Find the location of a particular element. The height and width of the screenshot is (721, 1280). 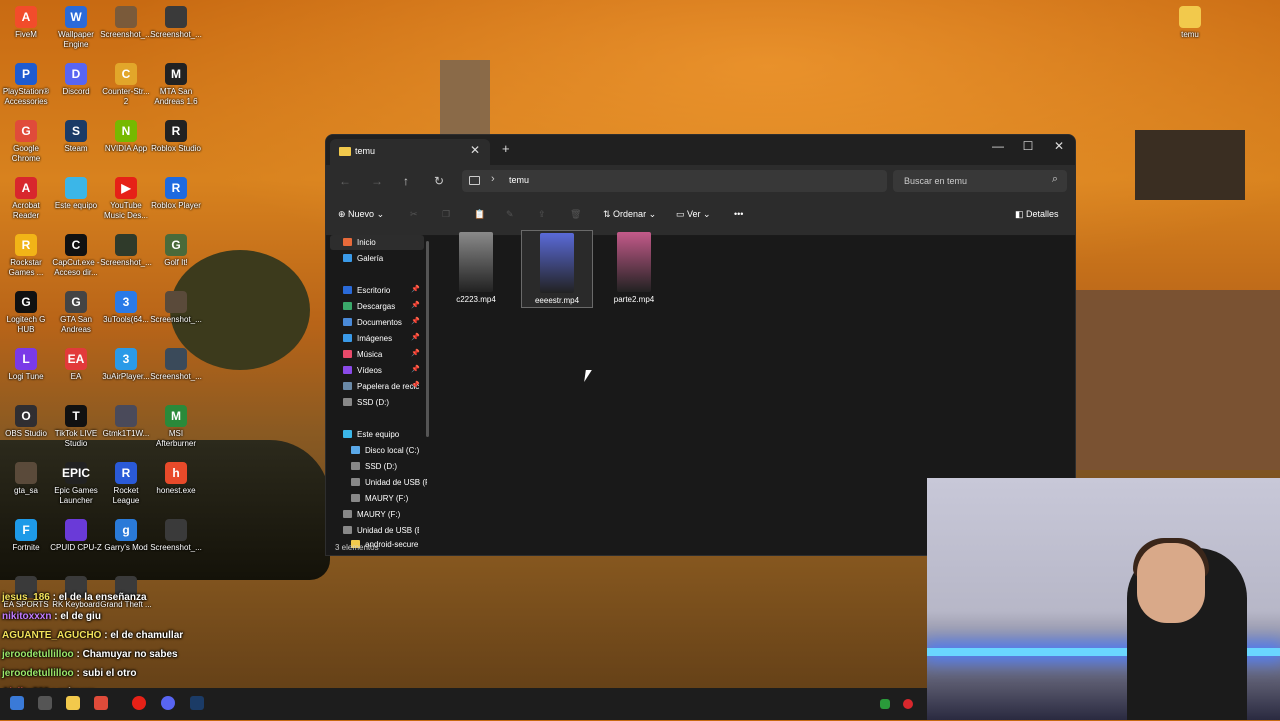

nav-item: Documentos 📌 is located at coordinates (377, 322).